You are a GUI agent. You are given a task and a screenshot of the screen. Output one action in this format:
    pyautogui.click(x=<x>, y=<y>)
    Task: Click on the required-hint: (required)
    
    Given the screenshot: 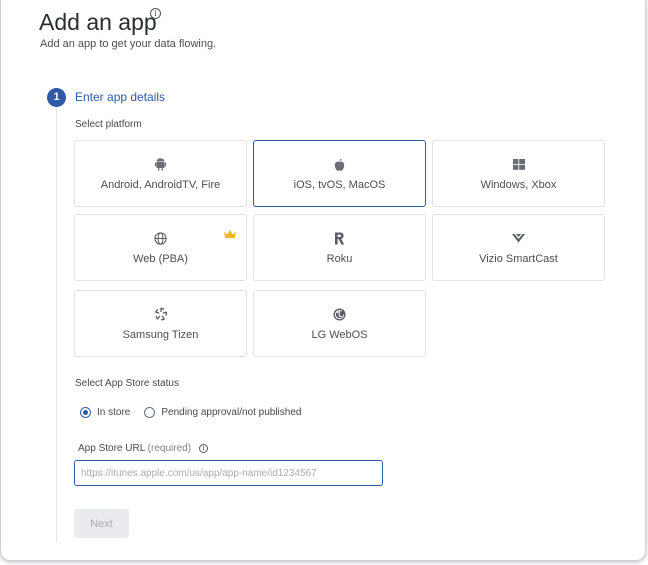 What is the action you would take?
    pyautogui.click(x=169, y=448)
    